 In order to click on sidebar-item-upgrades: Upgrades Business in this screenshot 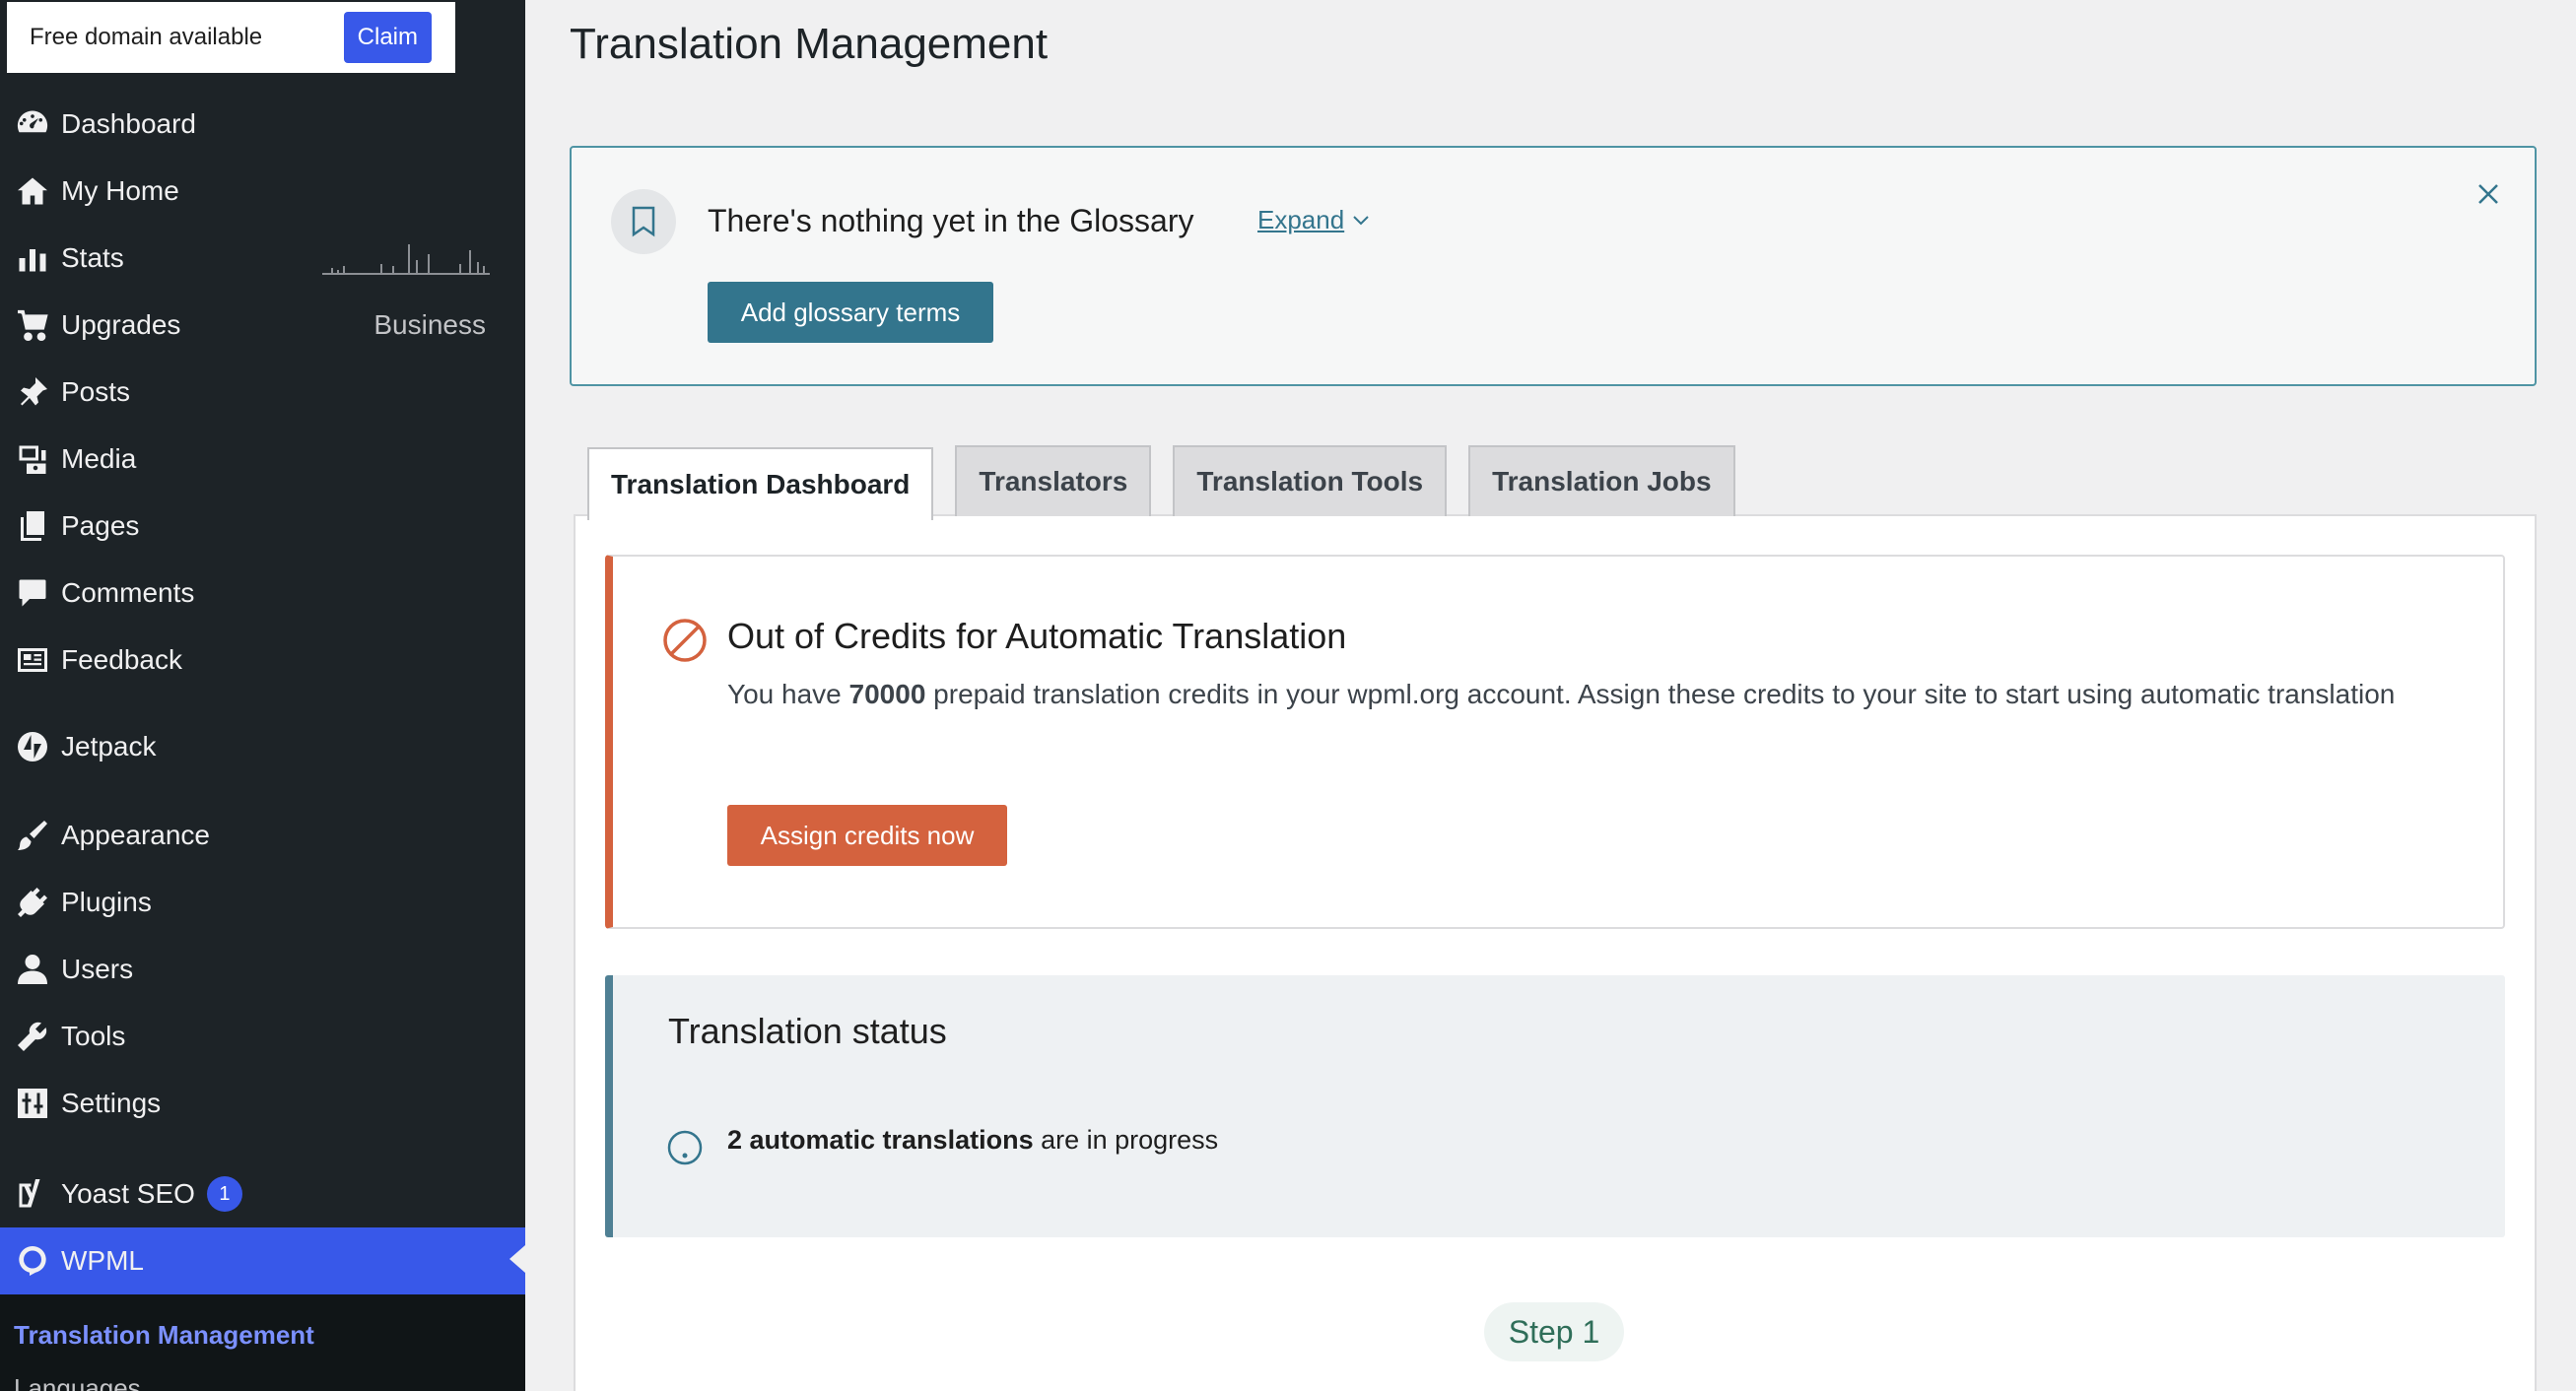, I will do `click(262, 325)`.